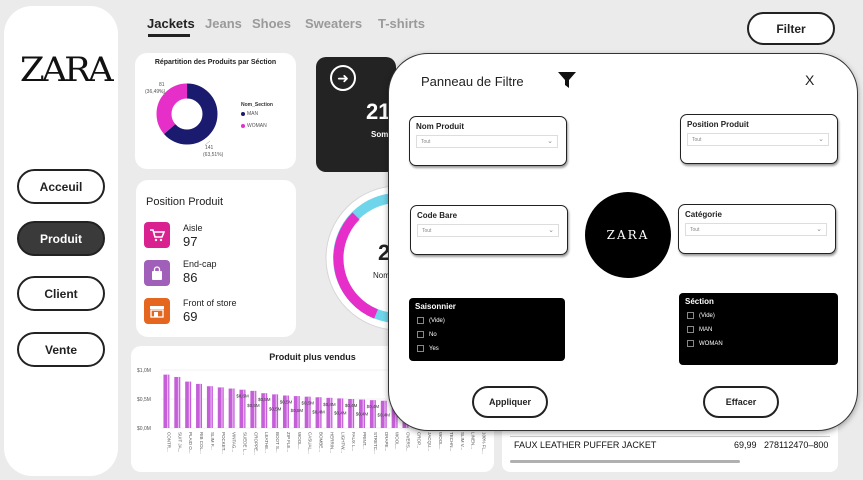  Describe the element at coordinates (401, 23) in the screenshot. I see `tab-tshirts: T-shirts` at that location.